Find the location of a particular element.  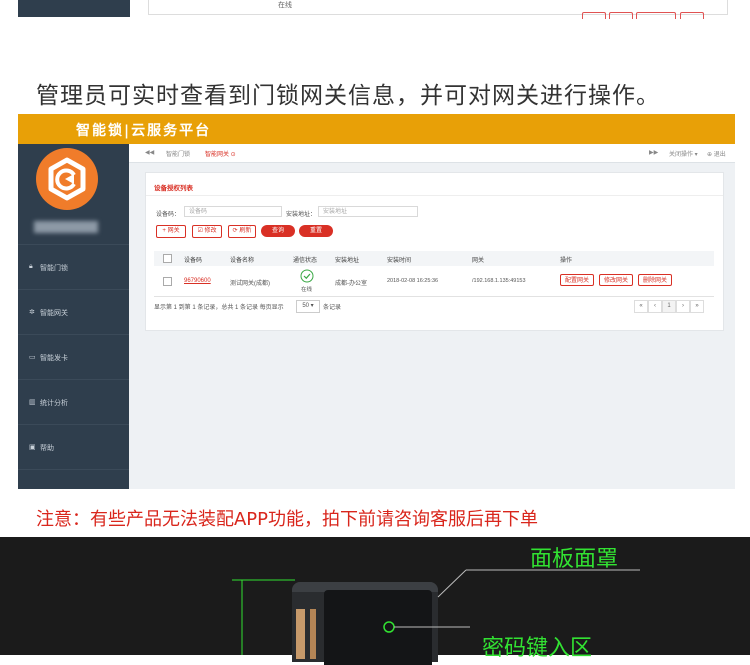

select-all-checkbox is located at coordinates (167, 258).